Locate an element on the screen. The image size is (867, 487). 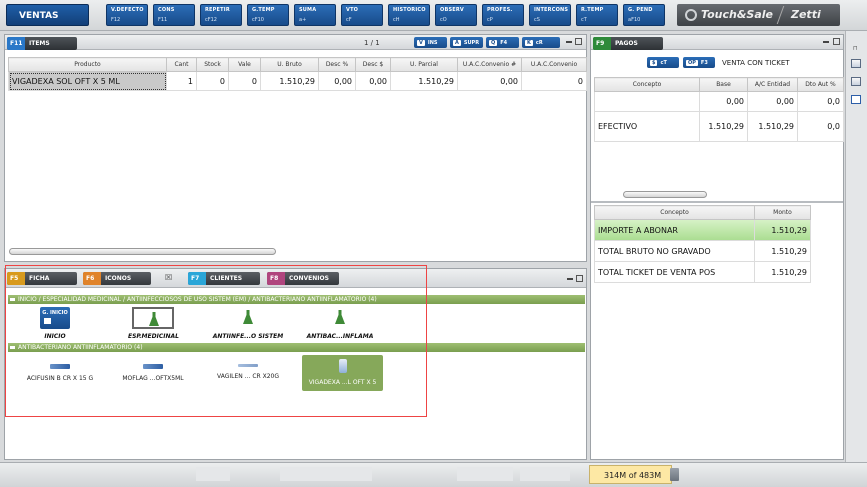
cell-base: 1.510,29 is located at coordinates (723, 126).